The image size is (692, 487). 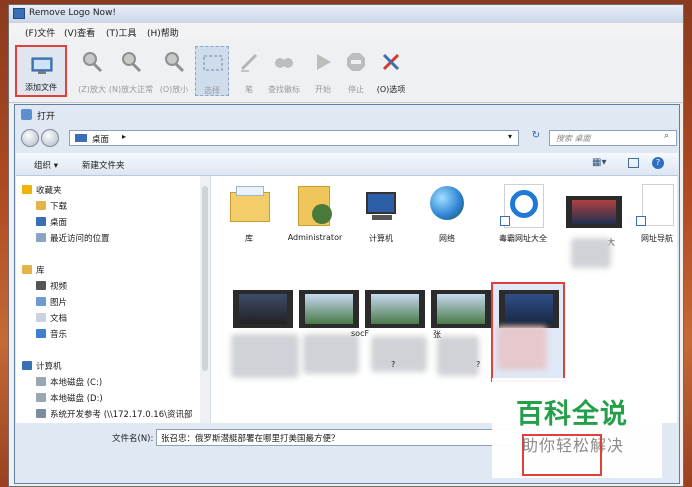 I want to click on zoom-in-button: (Z)放大, so click(x=92, y=71).